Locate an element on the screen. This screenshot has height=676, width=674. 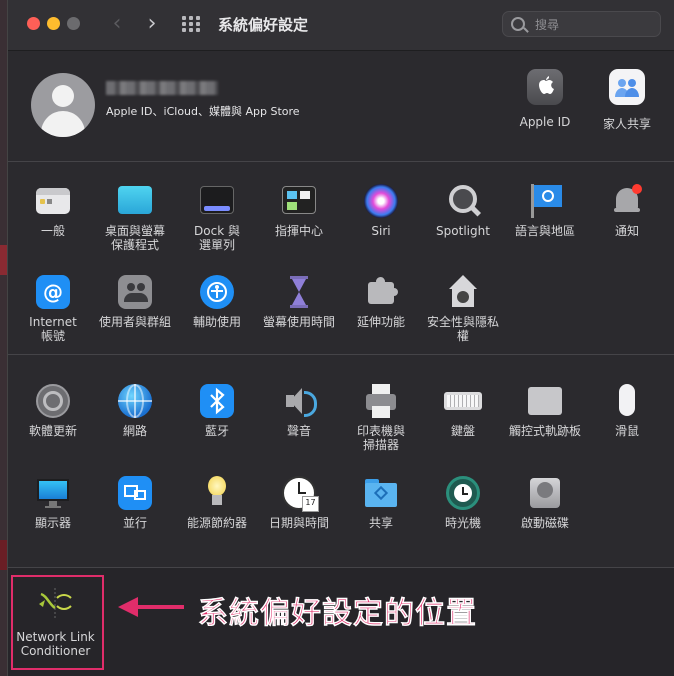
pref-keyboard: 鍵盤 is located at coordinates (463, 410).